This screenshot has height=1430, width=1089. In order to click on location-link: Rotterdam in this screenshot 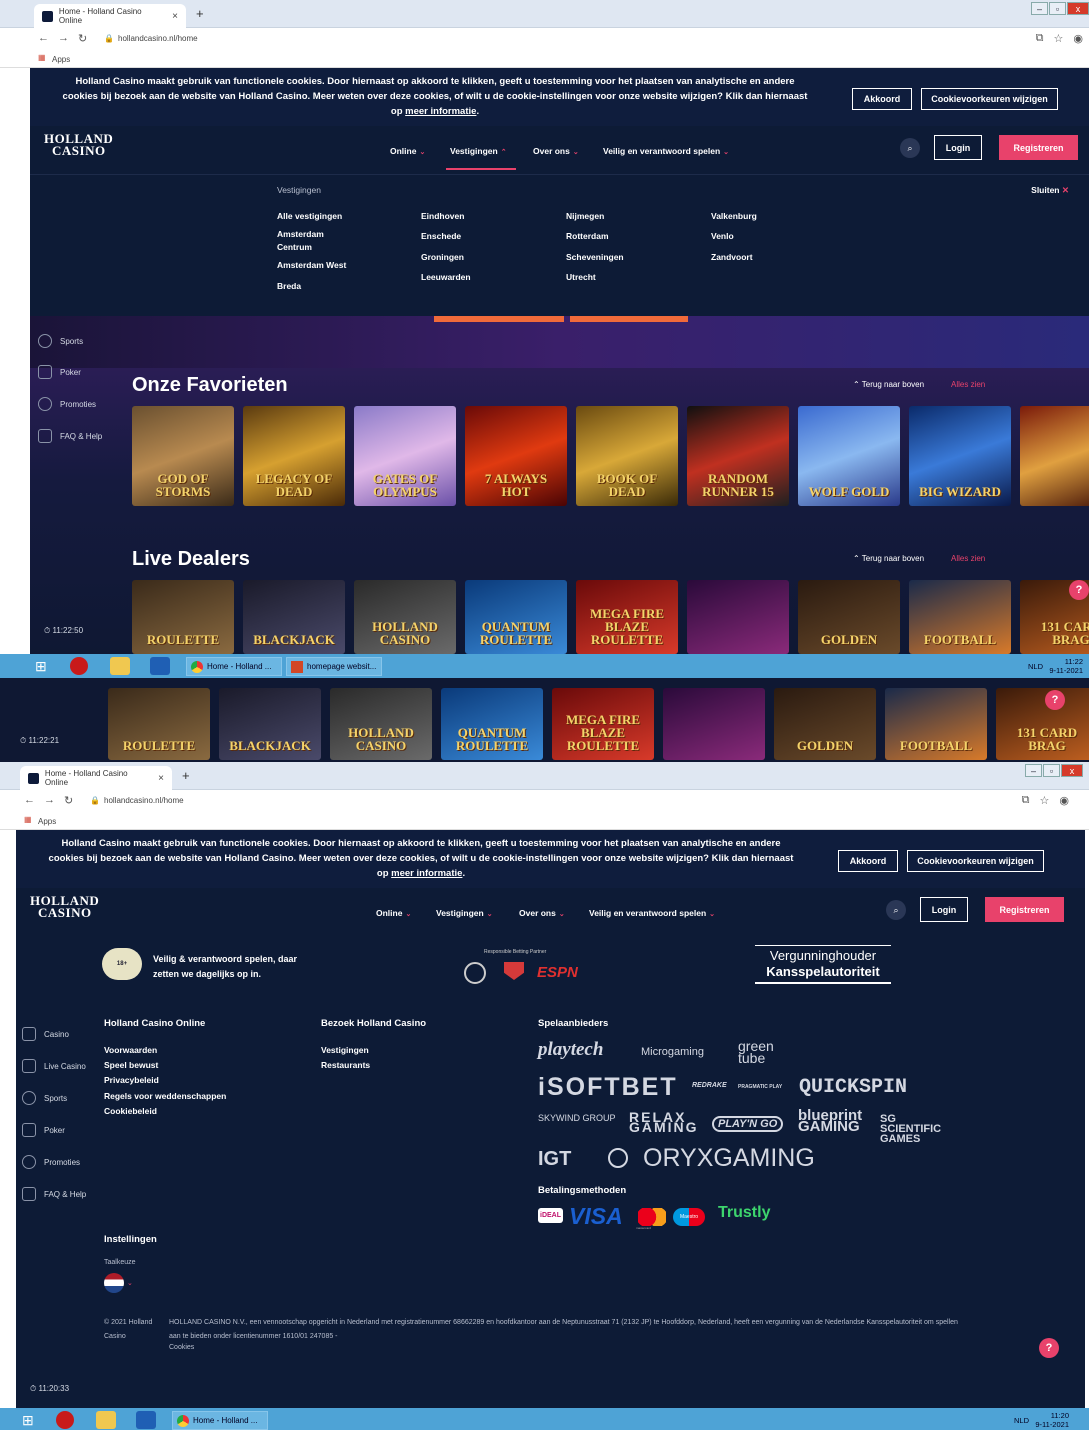, I will do `click(587, 236)`.